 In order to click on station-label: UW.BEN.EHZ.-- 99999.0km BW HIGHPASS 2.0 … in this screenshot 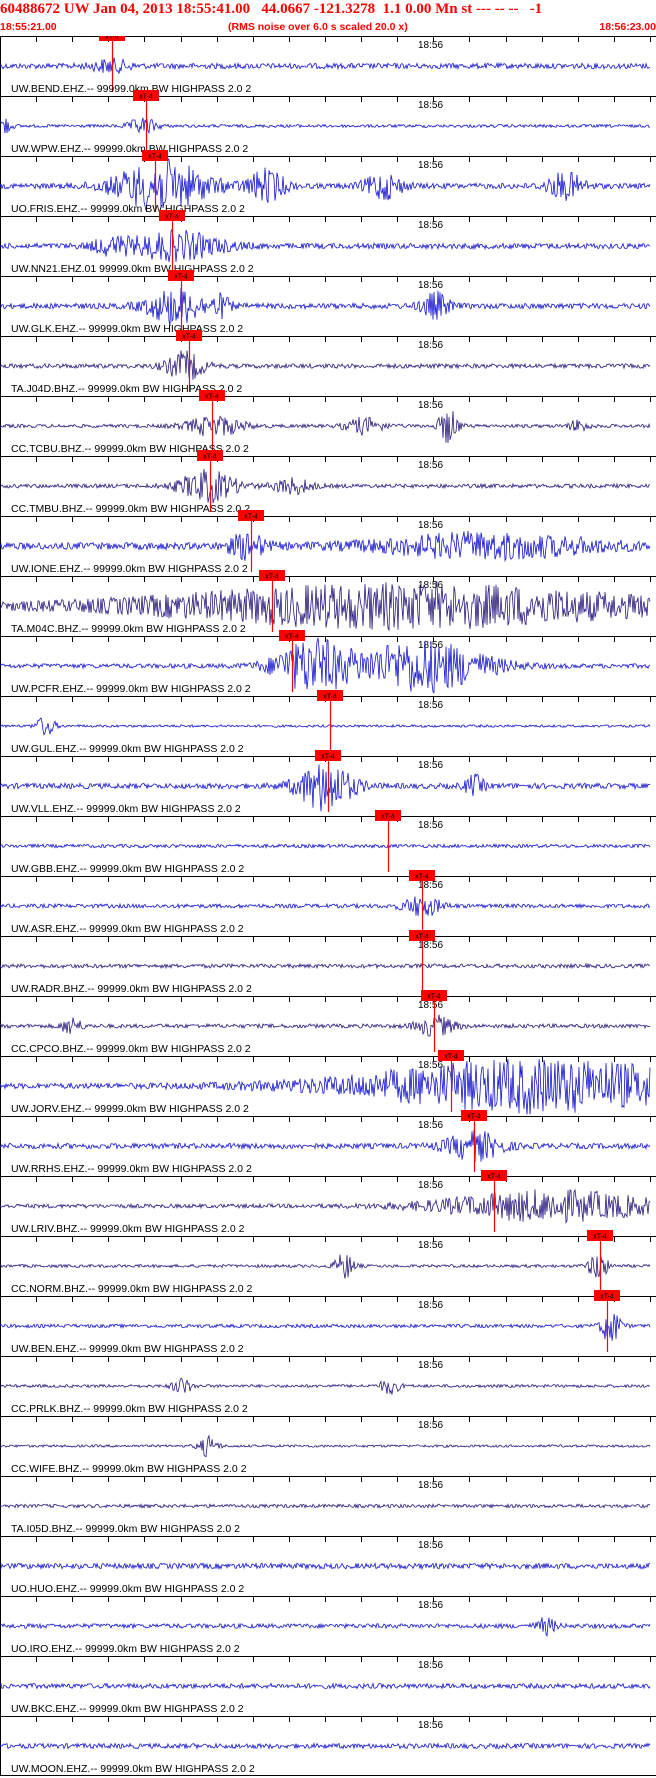, I will do `click(127, 1349)`.